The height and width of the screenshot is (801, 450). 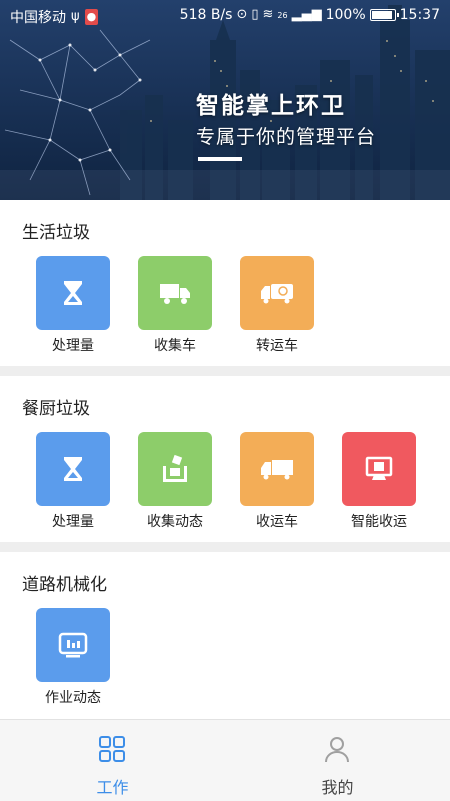 What do you see at coordinates (175, 522) in the screenshot?
I see `tile-label: 收集动态` at bounding box center [175, 522].